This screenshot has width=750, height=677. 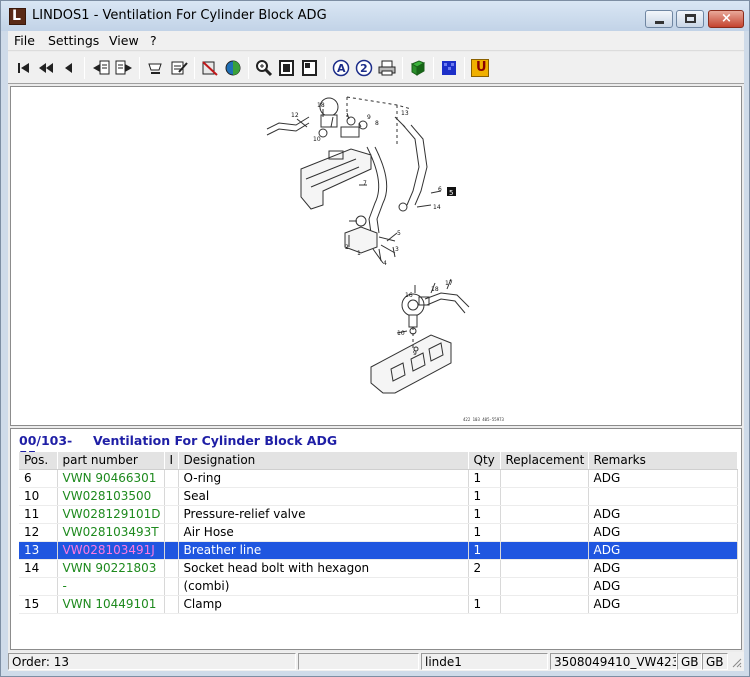 I want to click on menu-help: ?, so click(x=153, y=40).